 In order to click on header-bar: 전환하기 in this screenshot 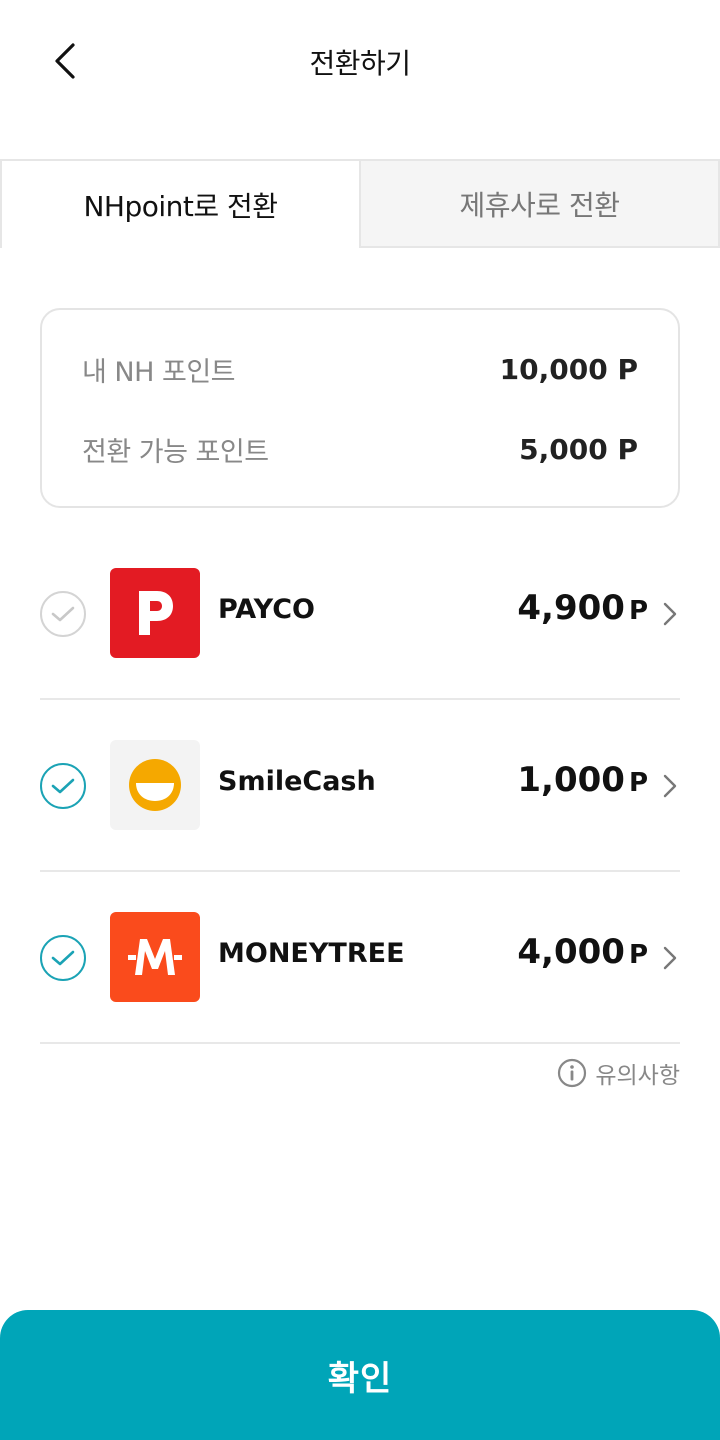, I will do `click(360, 62)`.